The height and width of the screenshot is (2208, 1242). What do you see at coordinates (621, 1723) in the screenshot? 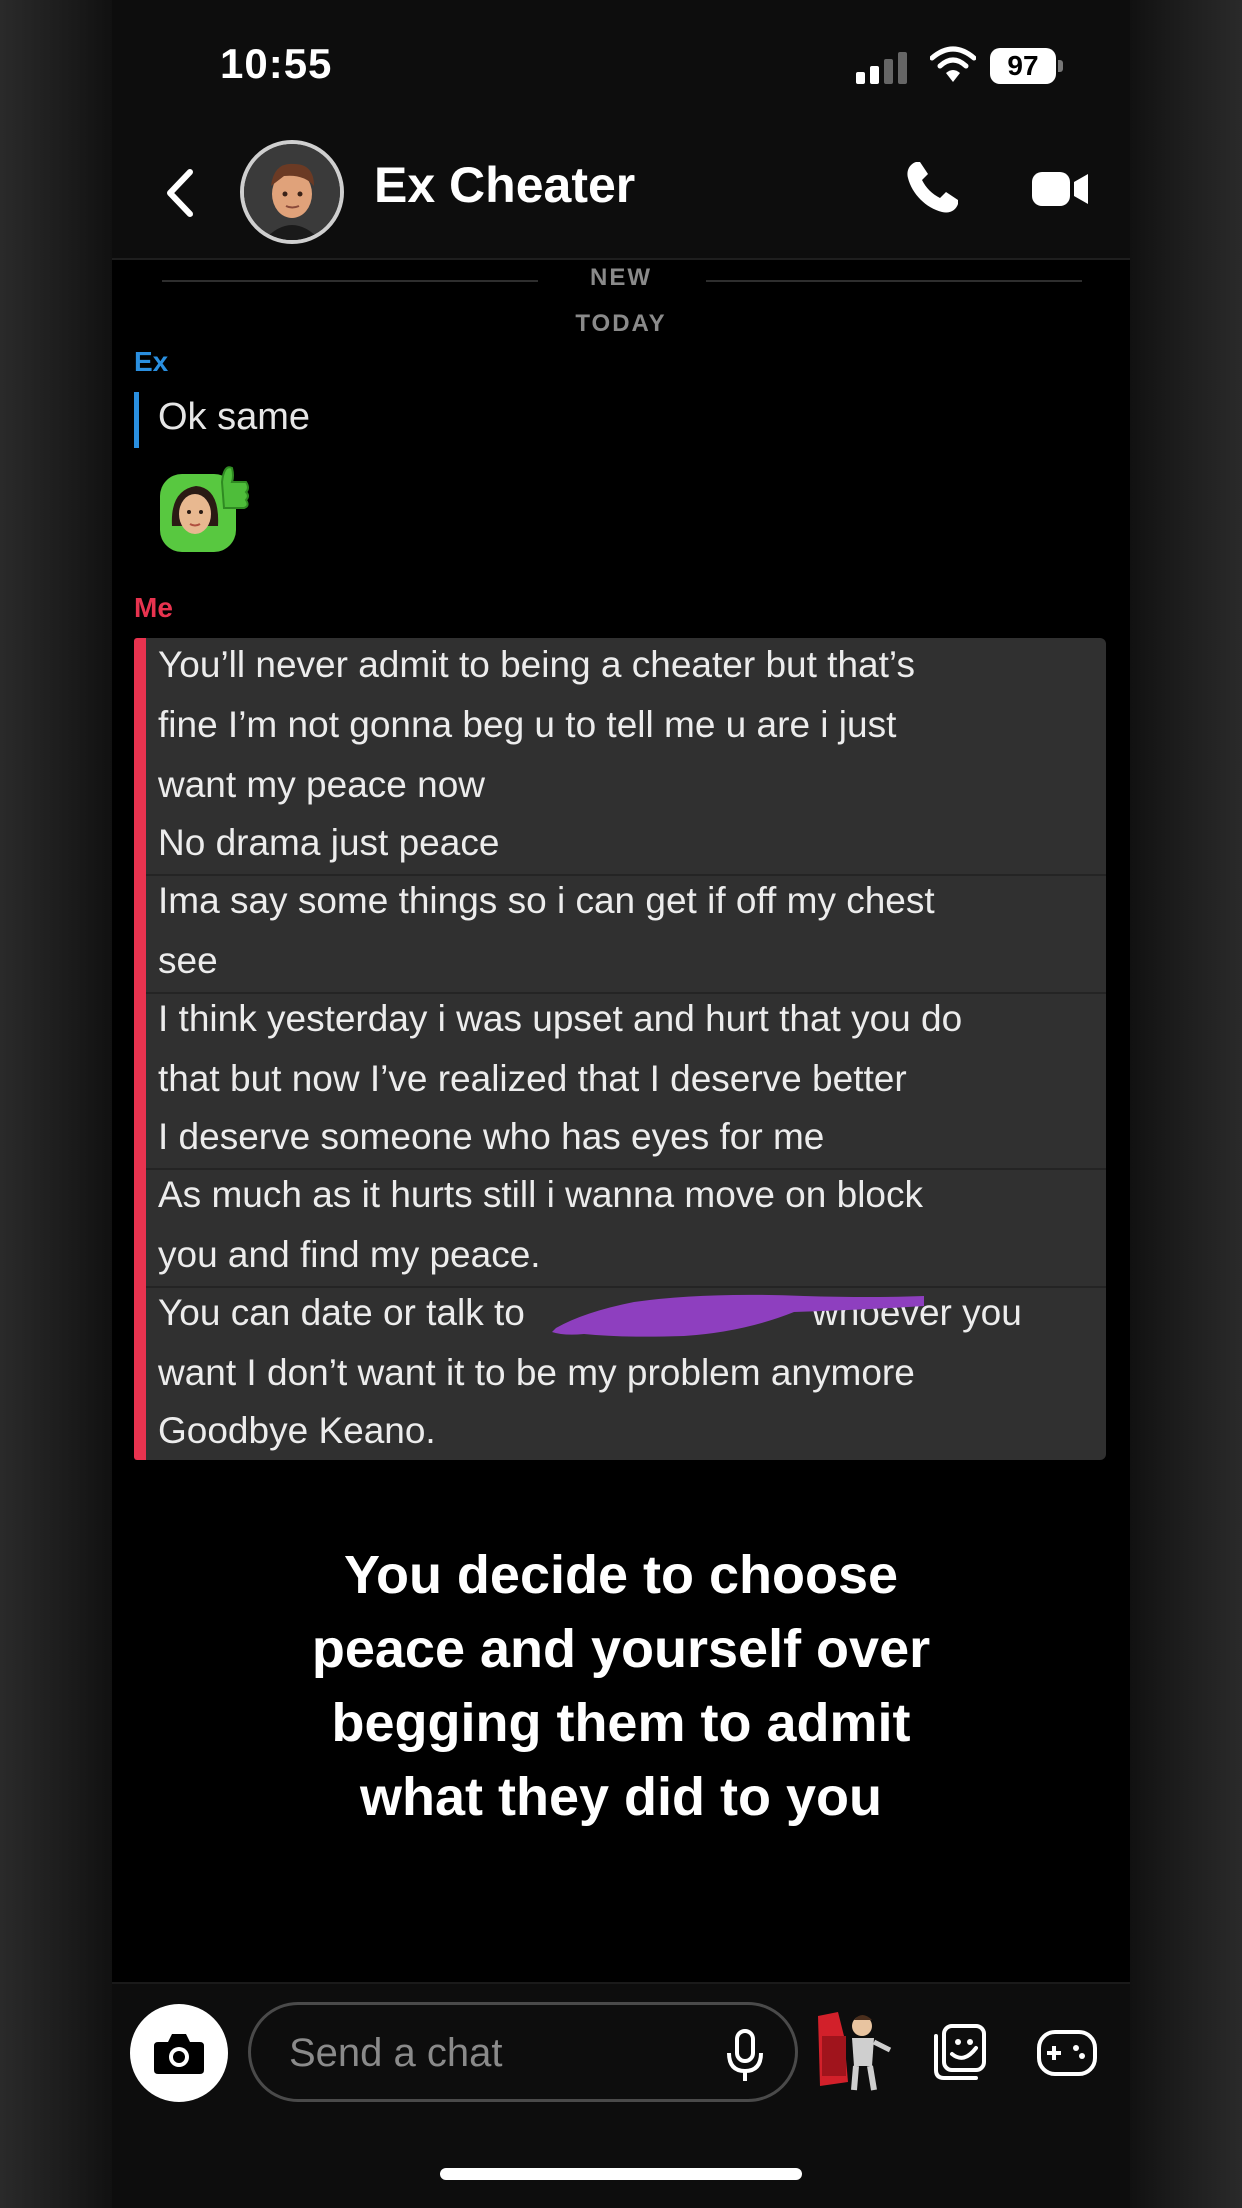
I see `caption-line: begging them to admit` at bounding box center [621, 1723].